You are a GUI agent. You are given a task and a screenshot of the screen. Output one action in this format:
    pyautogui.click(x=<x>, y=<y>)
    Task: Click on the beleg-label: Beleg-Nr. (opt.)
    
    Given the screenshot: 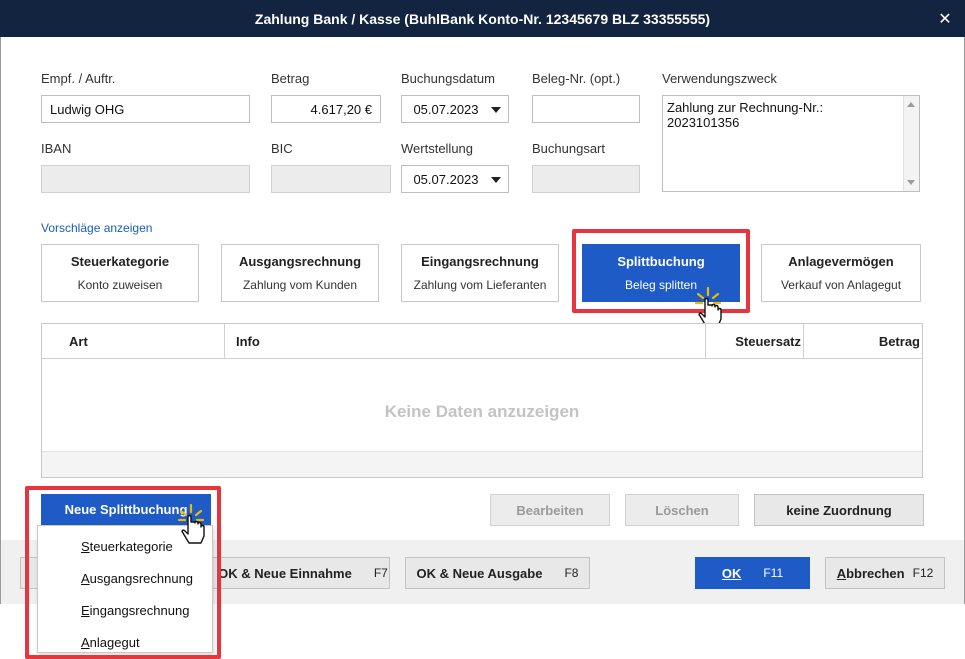 What is the action you would take?
    pyautogui.click(x=576, y=78)
    